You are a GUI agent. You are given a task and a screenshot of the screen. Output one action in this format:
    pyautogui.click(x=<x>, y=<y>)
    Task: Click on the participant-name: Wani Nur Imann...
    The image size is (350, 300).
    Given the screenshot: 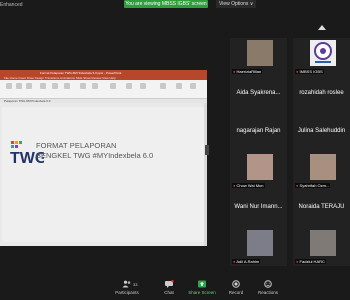 What is the action you would take?
    pyautogui.click(x=258, y=207)
    